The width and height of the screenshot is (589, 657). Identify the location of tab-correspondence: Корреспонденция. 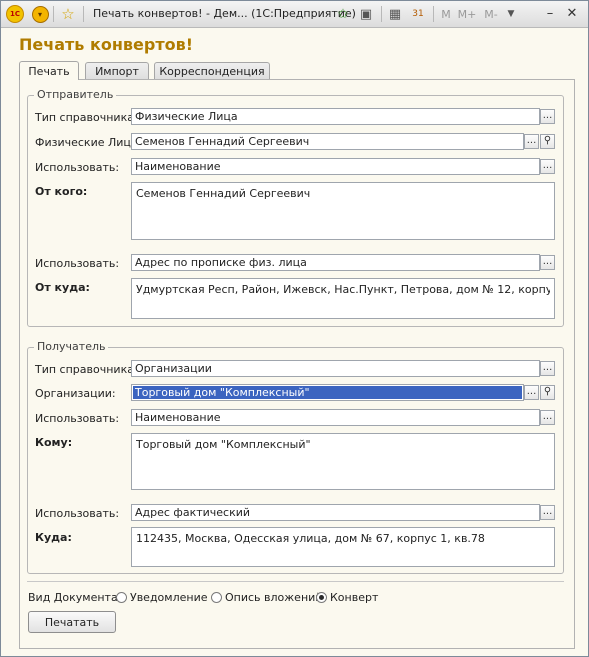
(212, 71).